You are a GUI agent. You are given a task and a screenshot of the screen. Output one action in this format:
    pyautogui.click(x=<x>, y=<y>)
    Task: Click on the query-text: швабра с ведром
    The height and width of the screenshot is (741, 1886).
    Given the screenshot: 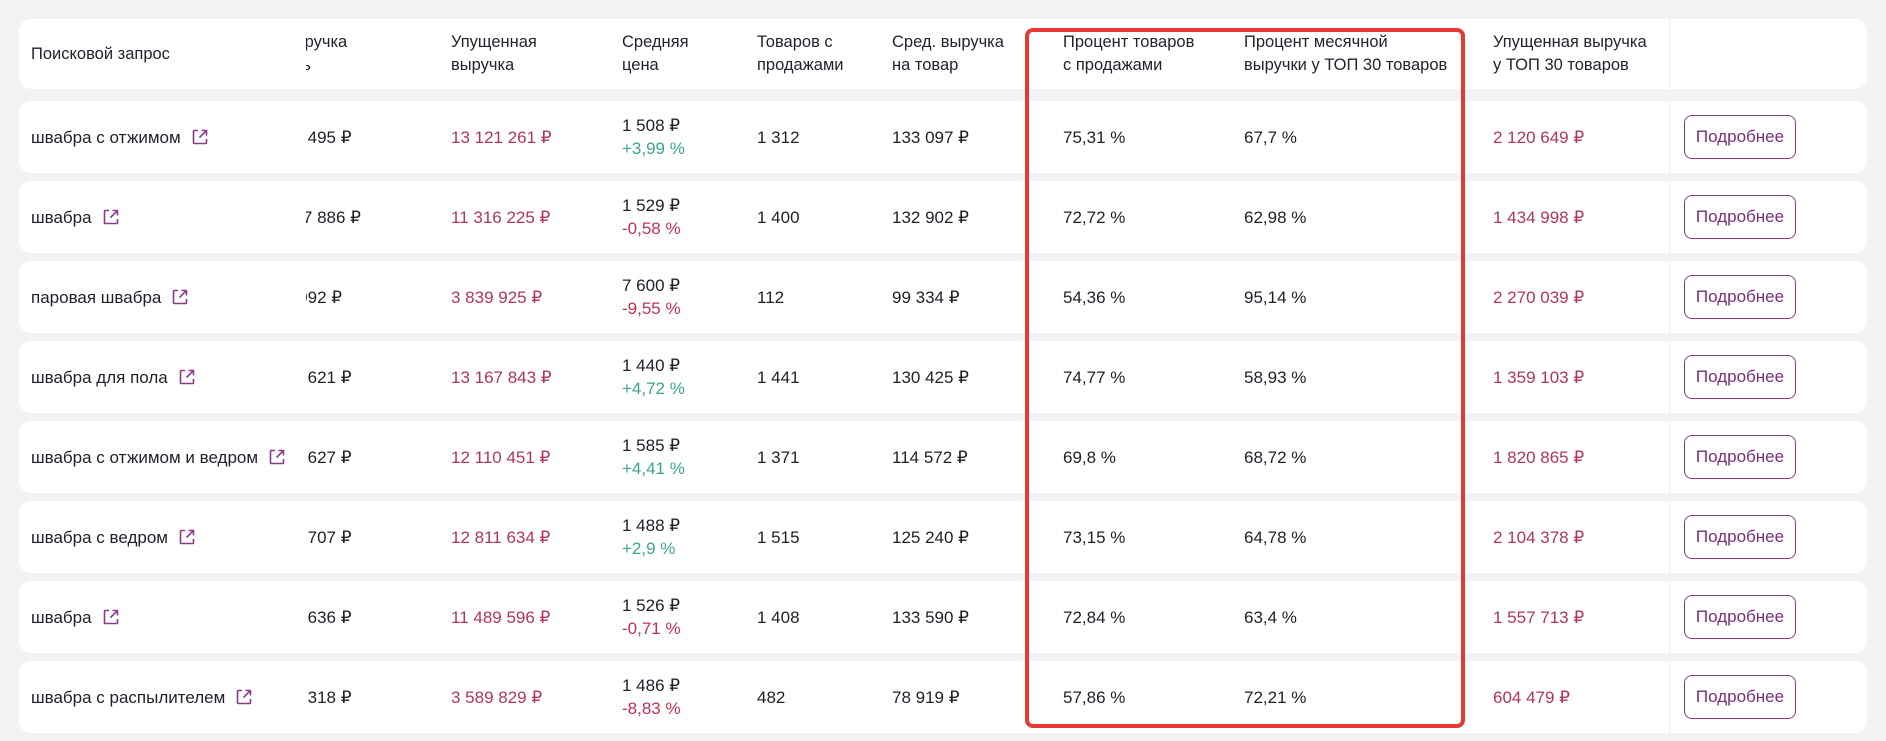 What is the action you would take?
    pyautogui.click(x=99, y=537)
    